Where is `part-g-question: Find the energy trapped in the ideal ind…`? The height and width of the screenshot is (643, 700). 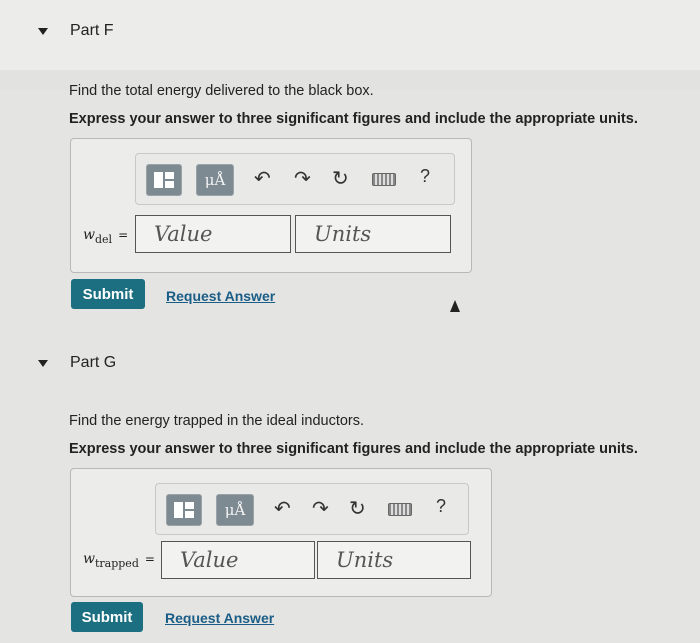 part-g-question: Find the energy trapped in the ideal ind… is located at coordinates (217, 421).